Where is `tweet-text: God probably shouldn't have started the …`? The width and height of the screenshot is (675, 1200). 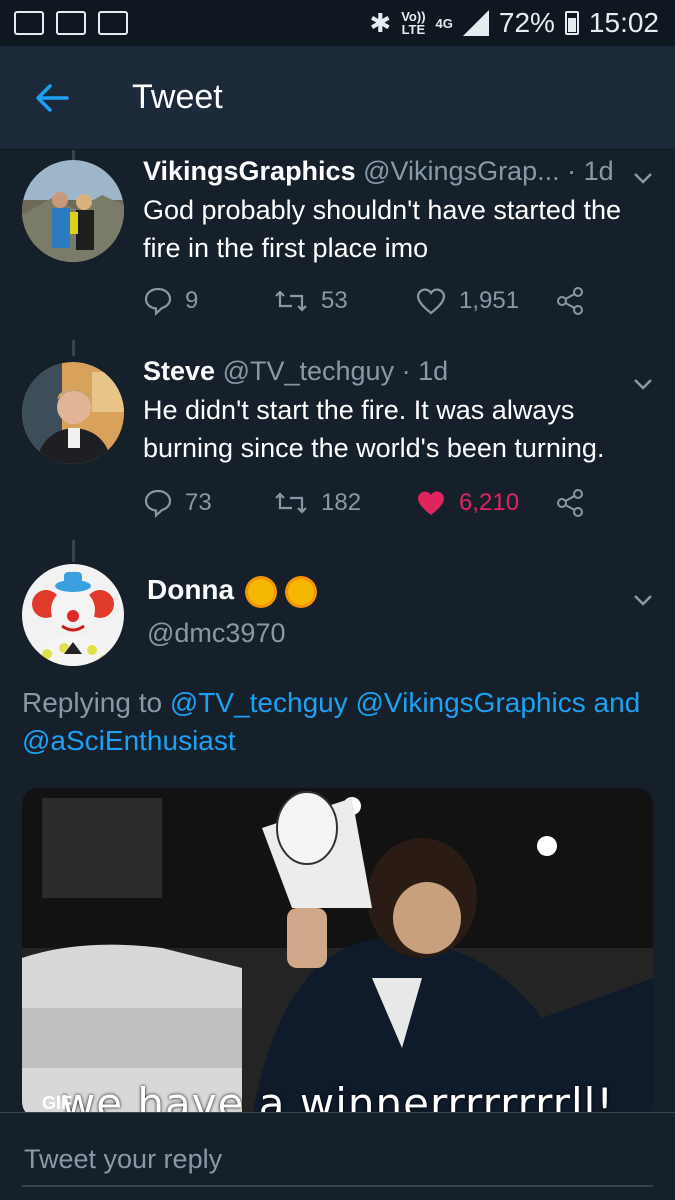 tweet-text: God probably shouldn't have started the … is located at coordinates (382, 229).